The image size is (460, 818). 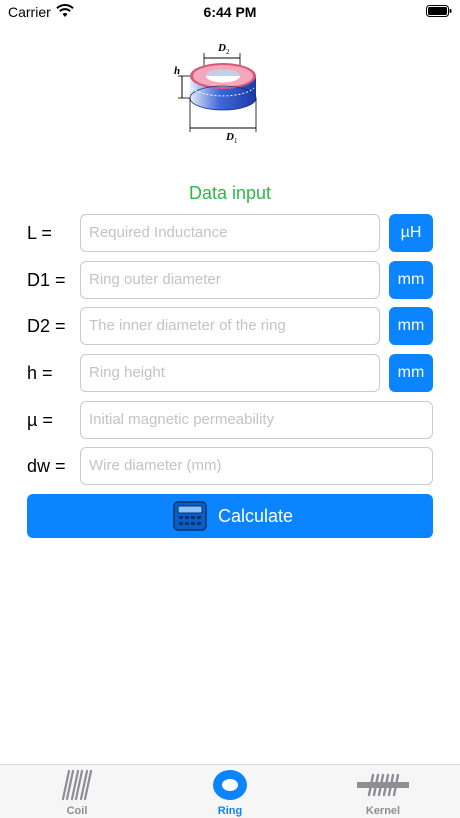 I want to click on tab-kernel: Kernel, so click(x=383, y=791).